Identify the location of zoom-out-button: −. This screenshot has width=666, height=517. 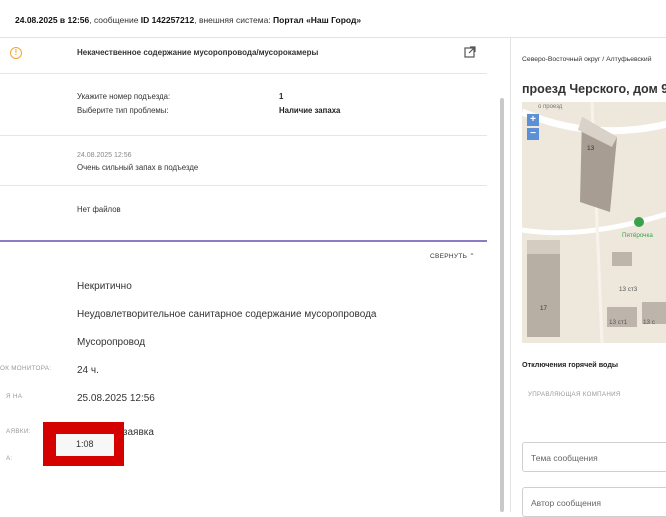
(533, 134).